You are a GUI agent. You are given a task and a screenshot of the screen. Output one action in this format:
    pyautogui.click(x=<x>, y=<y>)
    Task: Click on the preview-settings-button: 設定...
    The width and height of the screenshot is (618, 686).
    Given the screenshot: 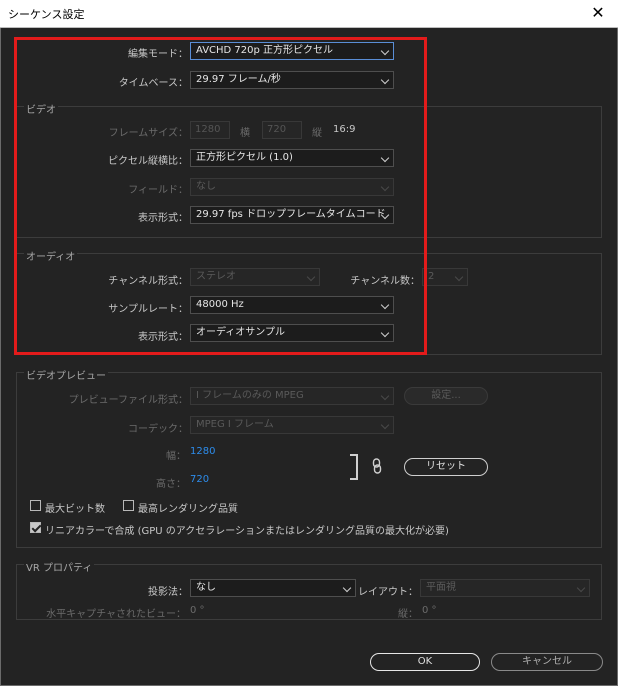 What is the action you would take?
    pyautogui.click(x=446, y=396)
    